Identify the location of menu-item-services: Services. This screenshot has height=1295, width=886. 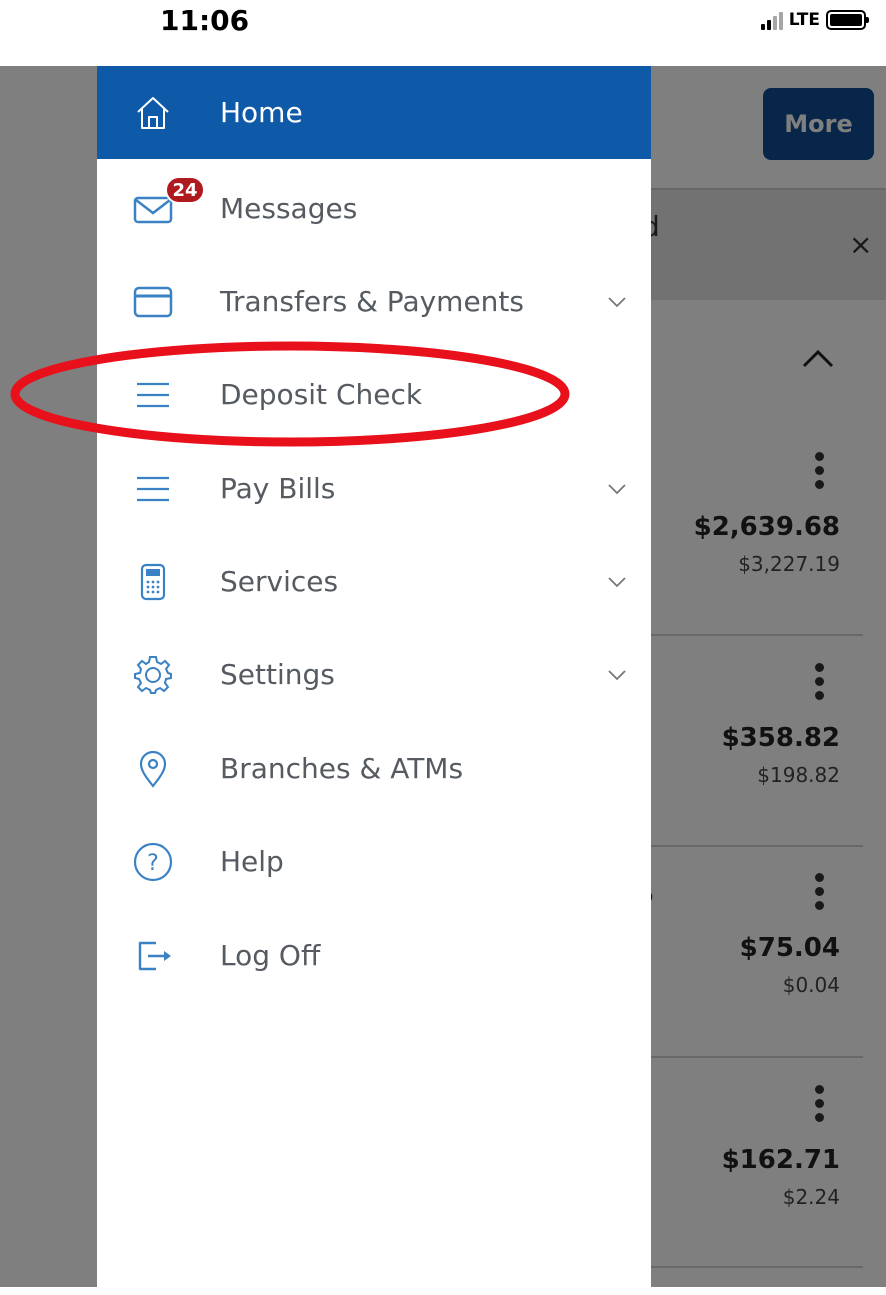
(374, 581).